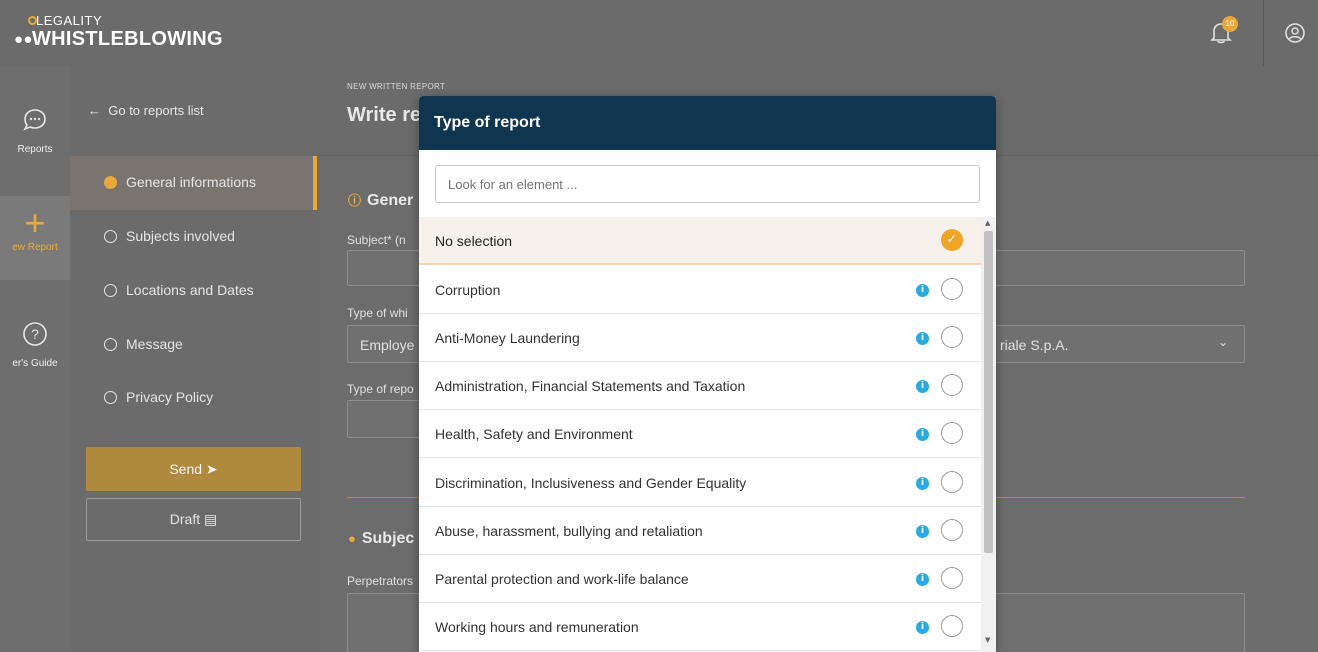  I want to click on info-circle-icon: ⓘ, so click(355, 200).